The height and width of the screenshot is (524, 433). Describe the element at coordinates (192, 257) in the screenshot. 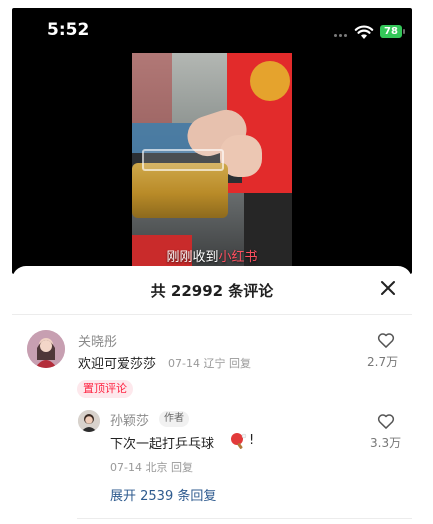

I see `caption-text: 刚刚收到` at that location.